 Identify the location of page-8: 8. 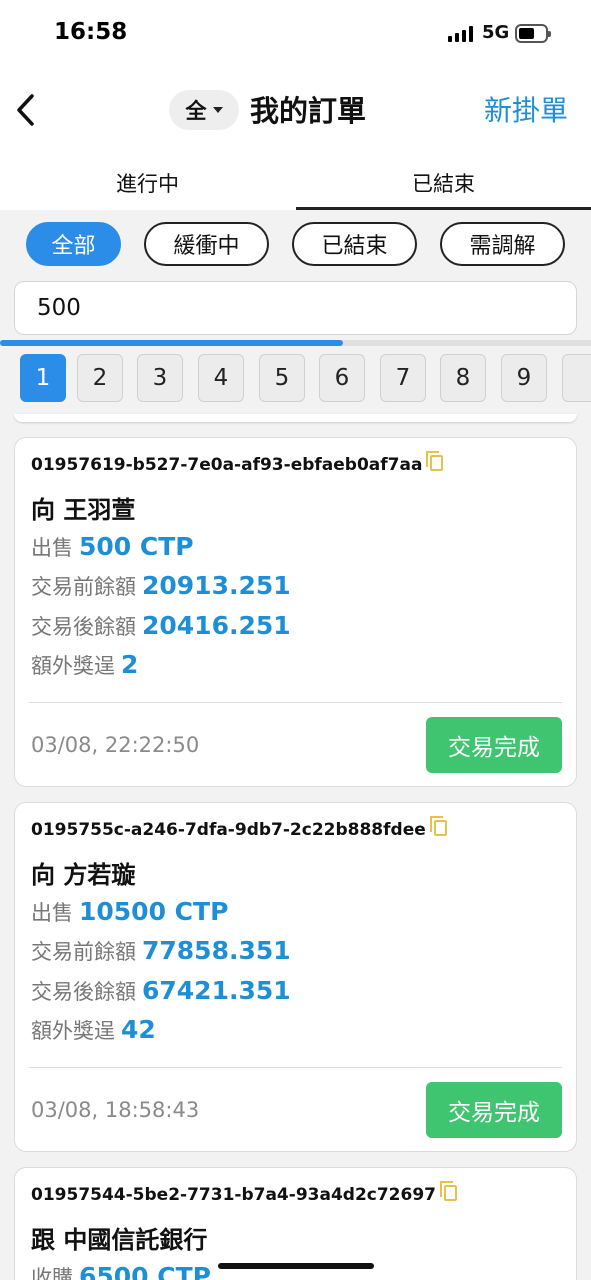
(463, 378).